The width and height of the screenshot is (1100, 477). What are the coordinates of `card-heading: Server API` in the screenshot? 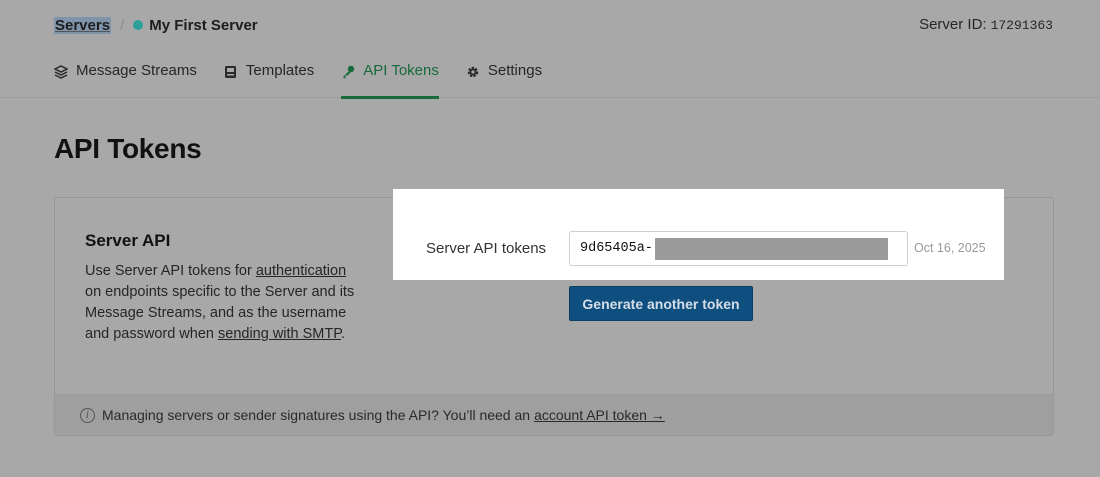 It's located at (128, 240).